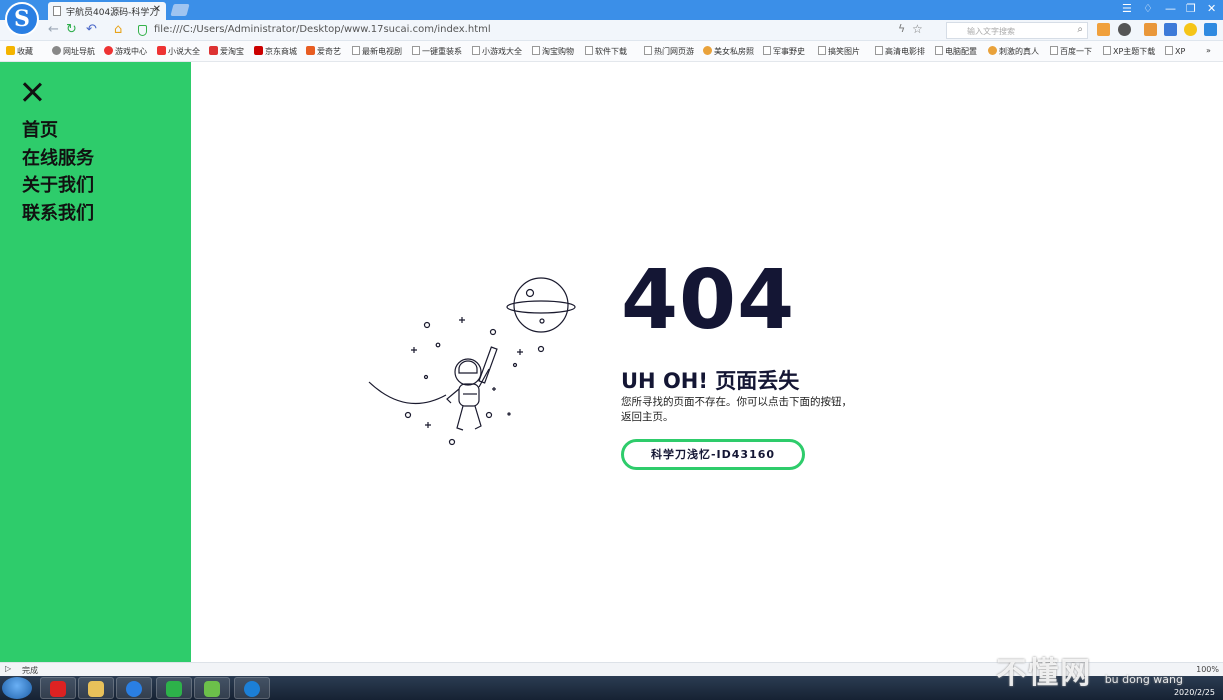 The height and width of the screenshot is (700, 1223). Describe the element at coordinates (323, 51) in the screenshot. I see `bookmark-item: 爱奇艺` at that location.